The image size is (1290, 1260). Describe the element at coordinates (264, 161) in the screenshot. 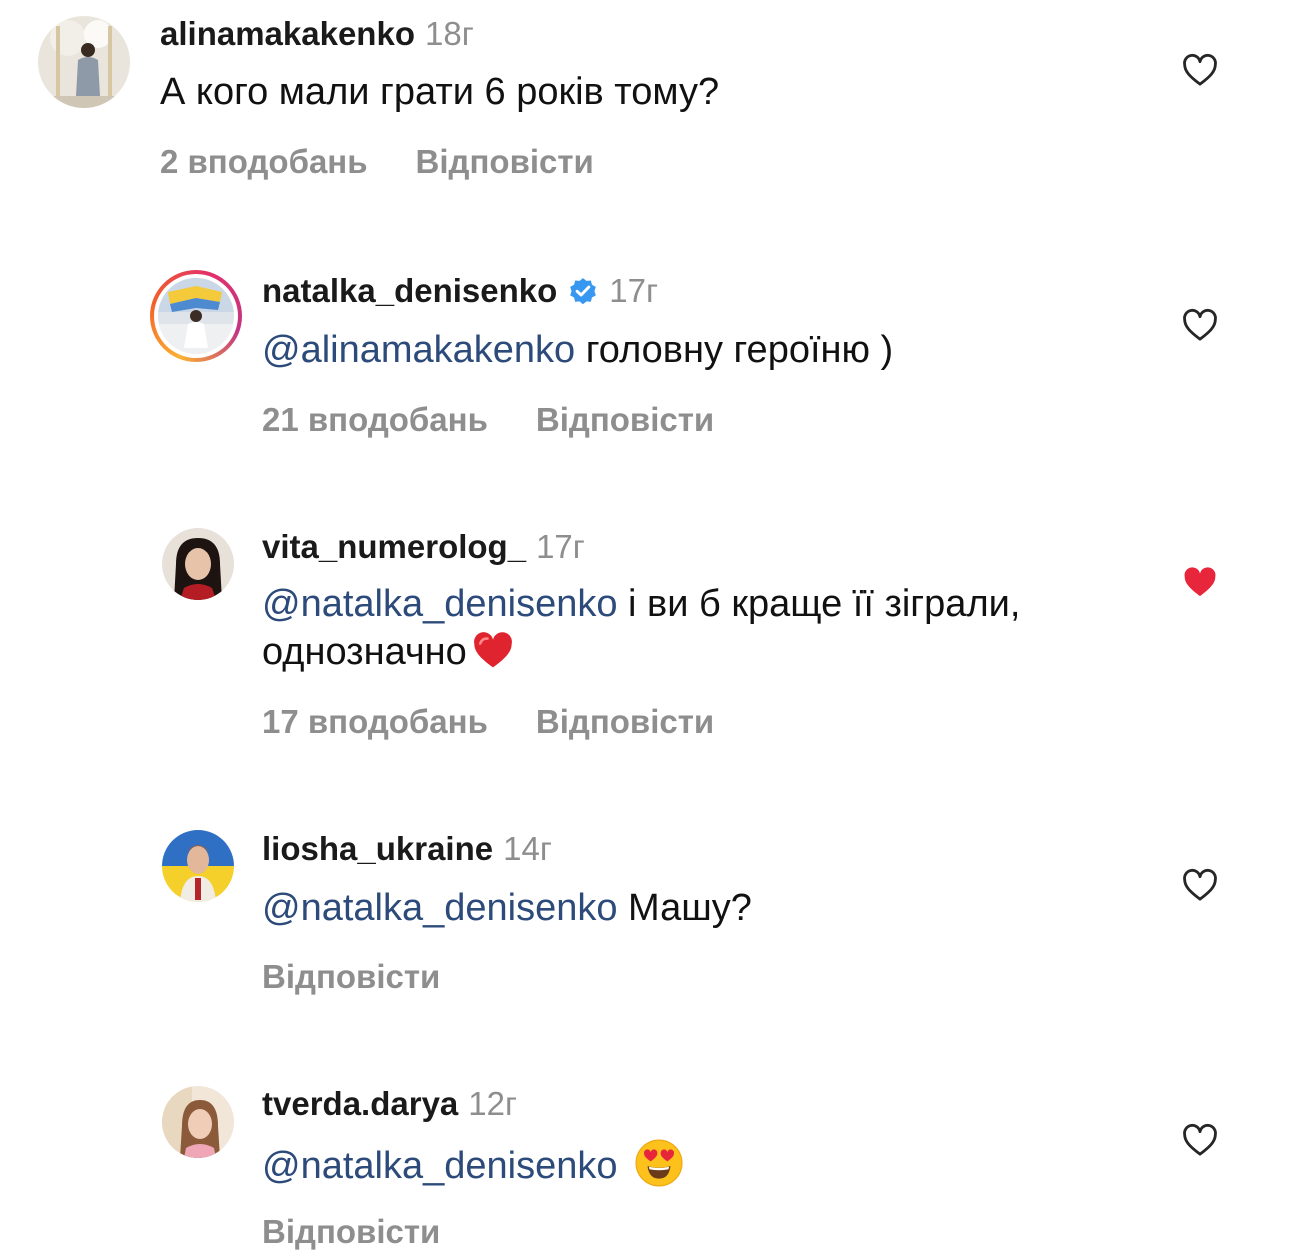

I see `likes-count: 2 вподобань` at that location.